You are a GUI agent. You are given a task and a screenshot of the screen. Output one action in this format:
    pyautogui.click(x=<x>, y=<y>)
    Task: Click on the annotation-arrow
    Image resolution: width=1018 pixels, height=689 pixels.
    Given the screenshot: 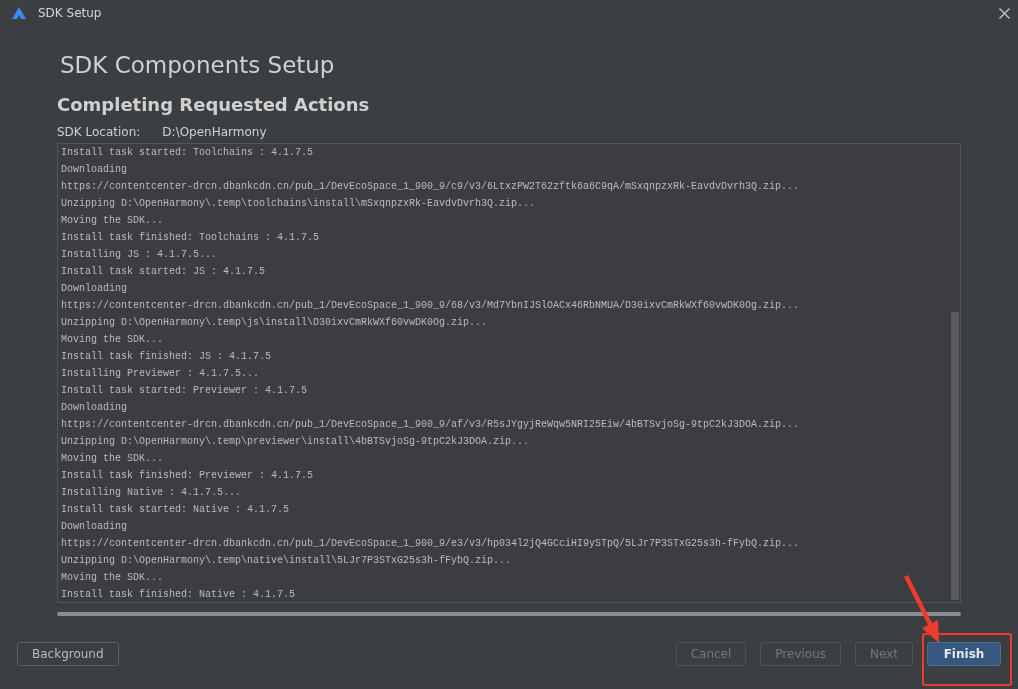 What is the action you would take?
    pyautogui.click(x=922, y=610)
    